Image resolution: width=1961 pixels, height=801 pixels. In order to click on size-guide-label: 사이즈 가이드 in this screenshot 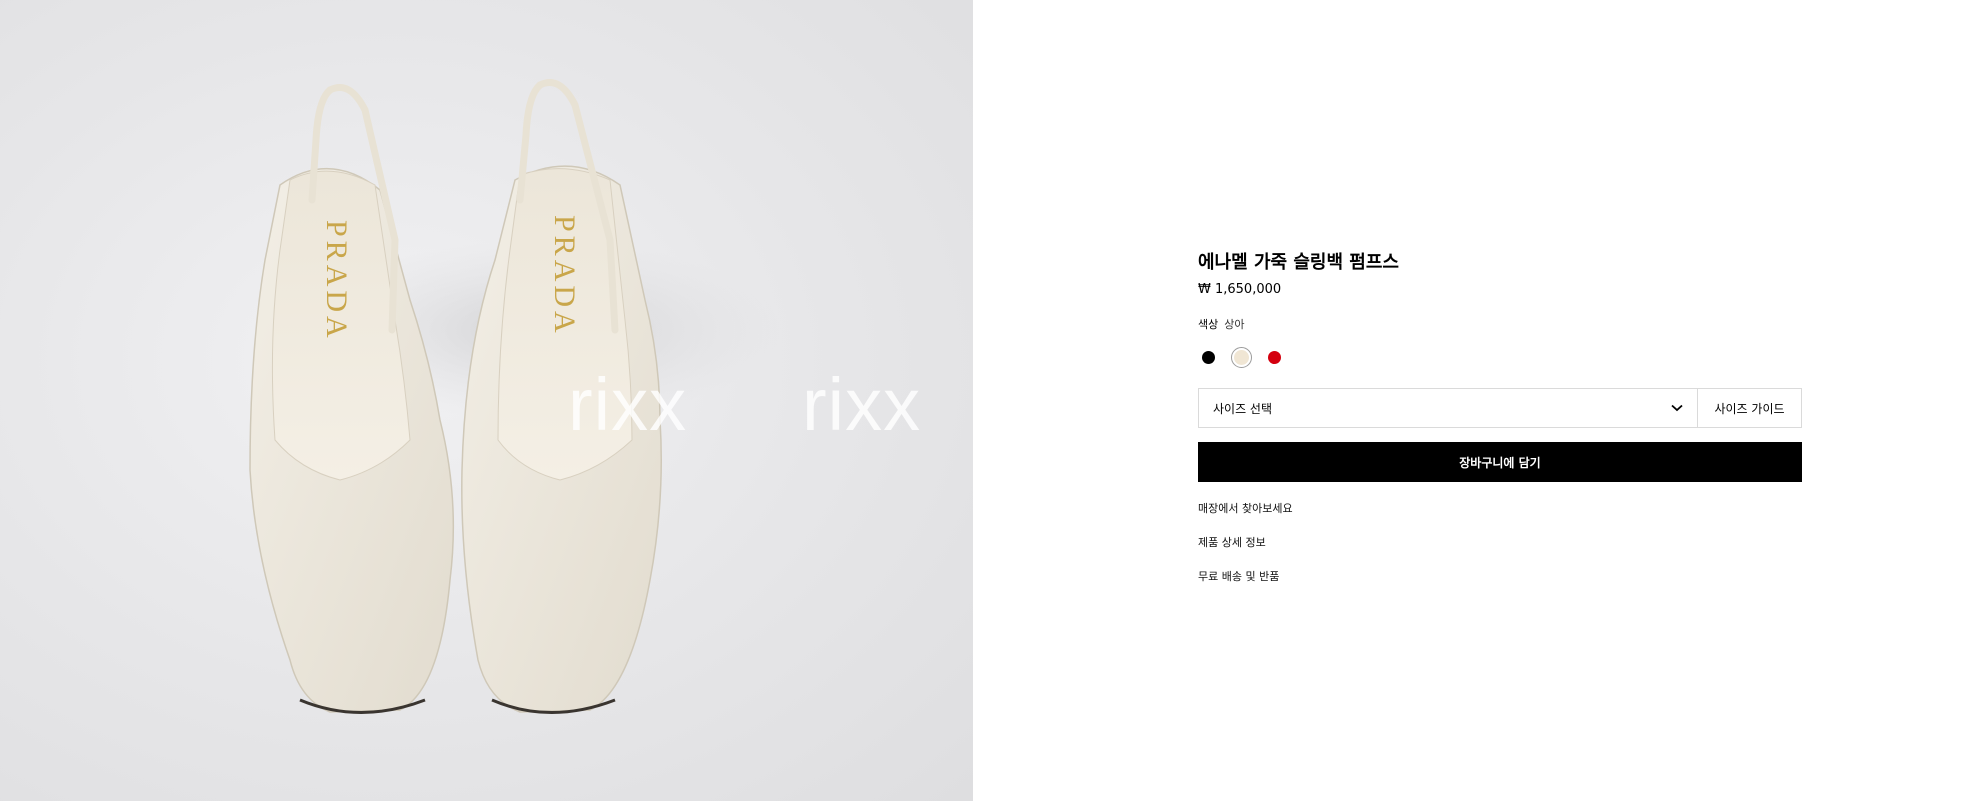, I will do `click(1749, 408)`.